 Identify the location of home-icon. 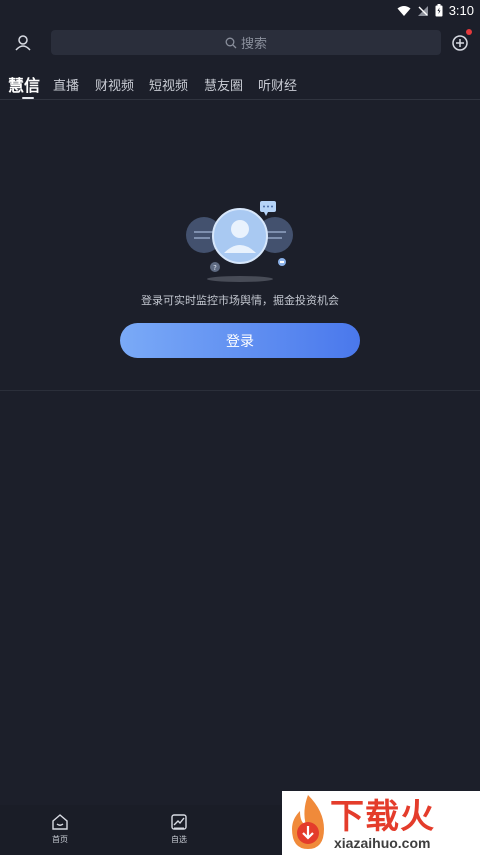
(60, 822).